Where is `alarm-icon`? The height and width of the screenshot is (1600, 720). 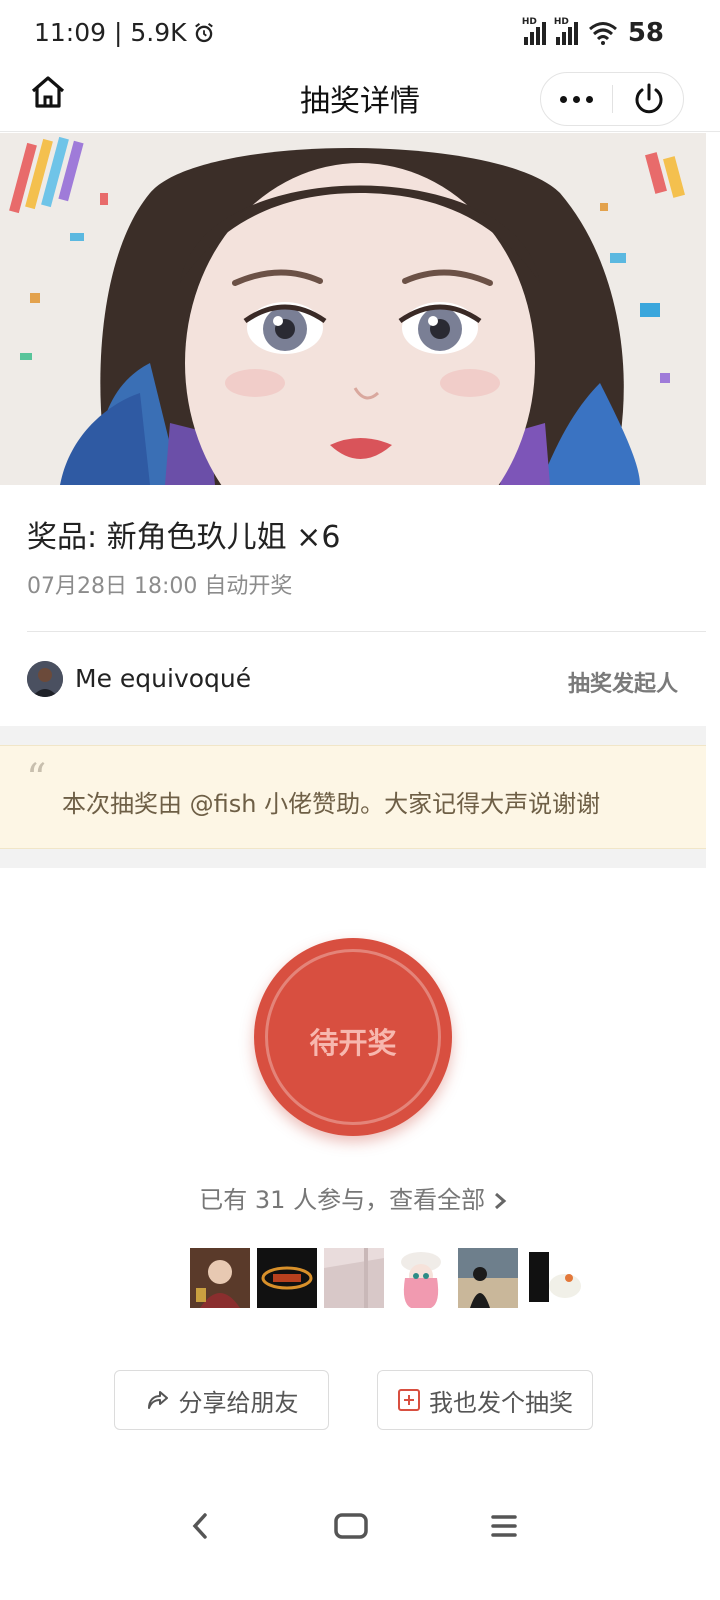 alarm-icon is located at coordinates (203, 32).